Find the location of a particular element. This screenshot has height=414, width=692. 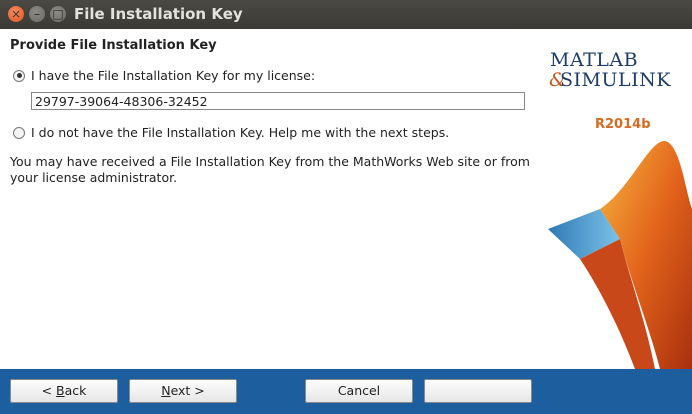

page-title: Provide File Installation Key is located at coordinates (113, 45).